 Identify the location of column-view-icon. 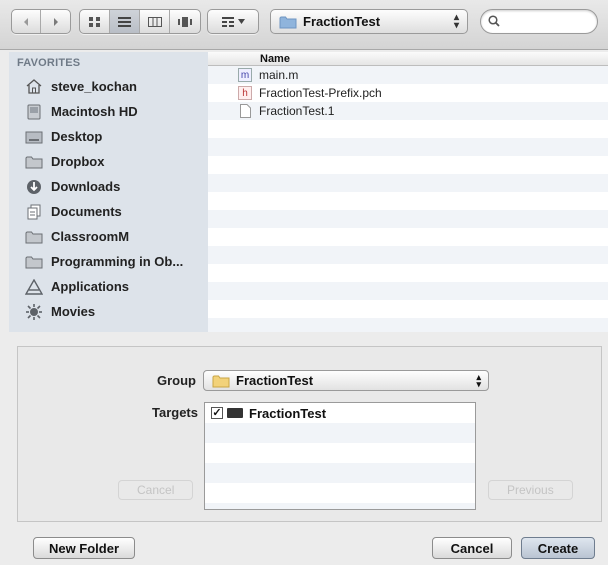
(154, 21).